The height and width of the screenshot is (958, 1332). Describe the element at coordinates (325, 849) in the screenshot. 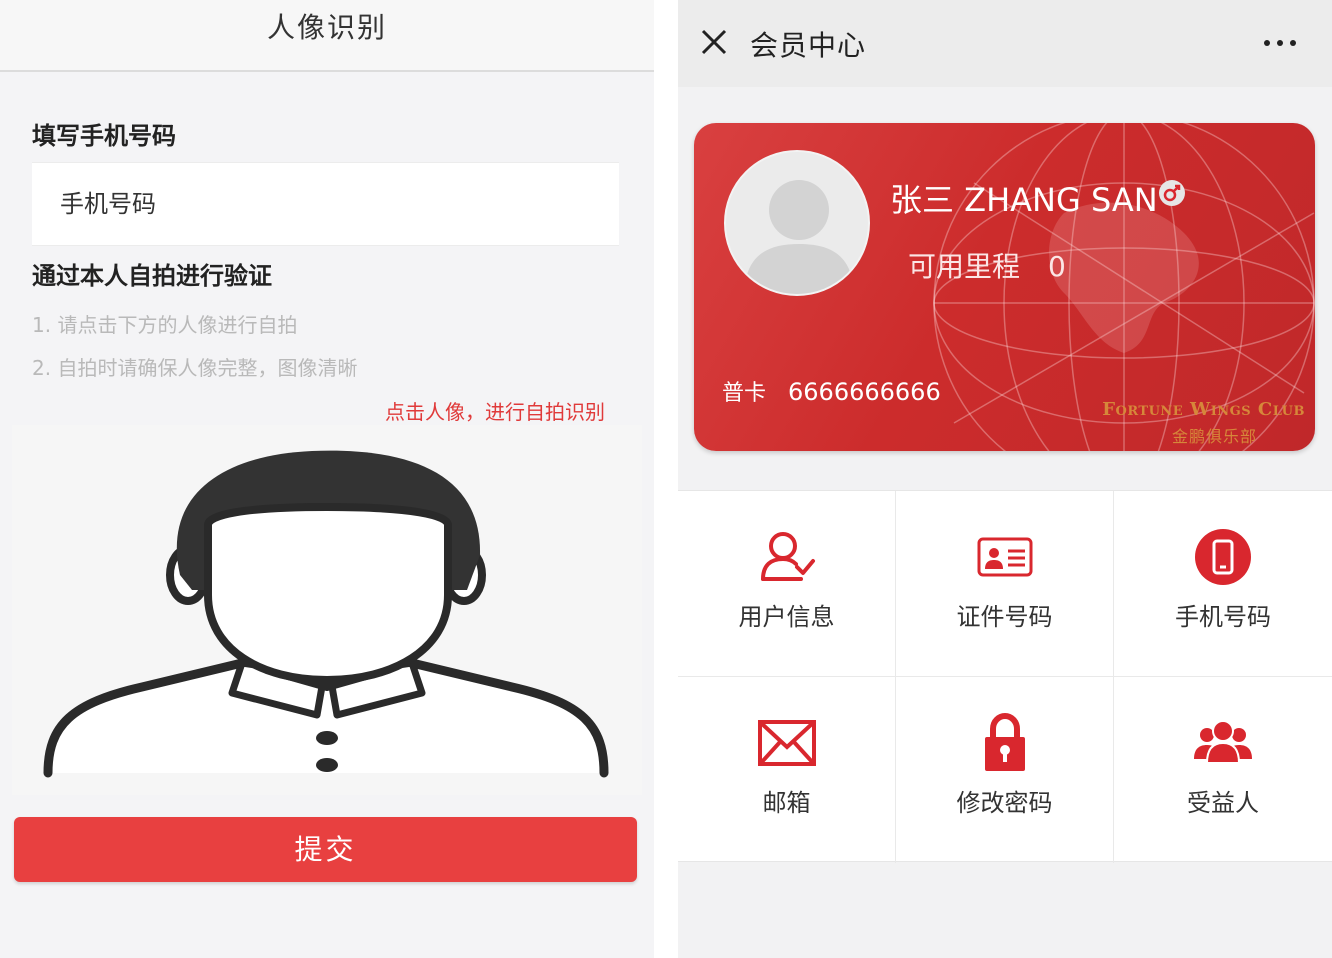

I see `submit-button: 提交` at that location.